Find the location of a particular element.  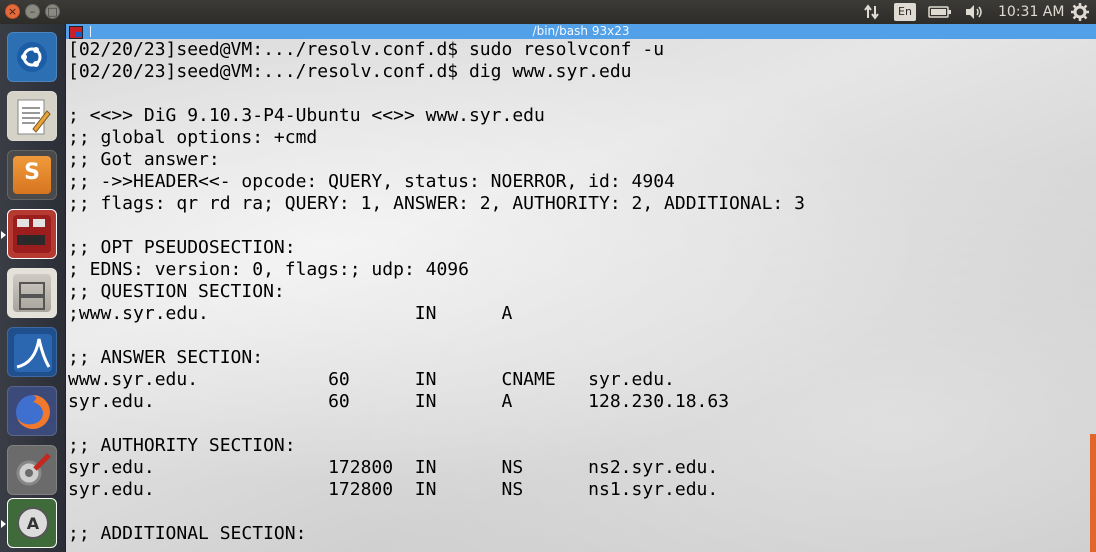

launcher-updater-button: A is located at coordinates (29, 523).